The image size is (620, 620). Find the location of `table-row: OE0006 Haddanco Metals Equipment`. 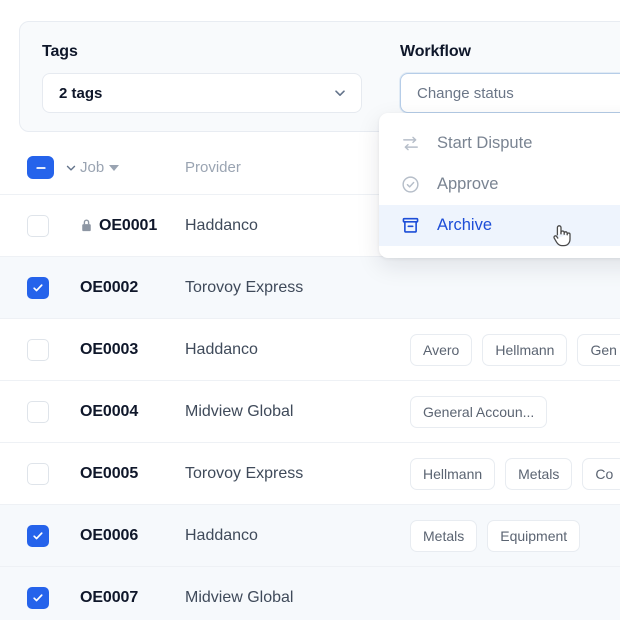

table-row: OE0006 Haddanco Metals Equipment is located at coordinates (310, 536).